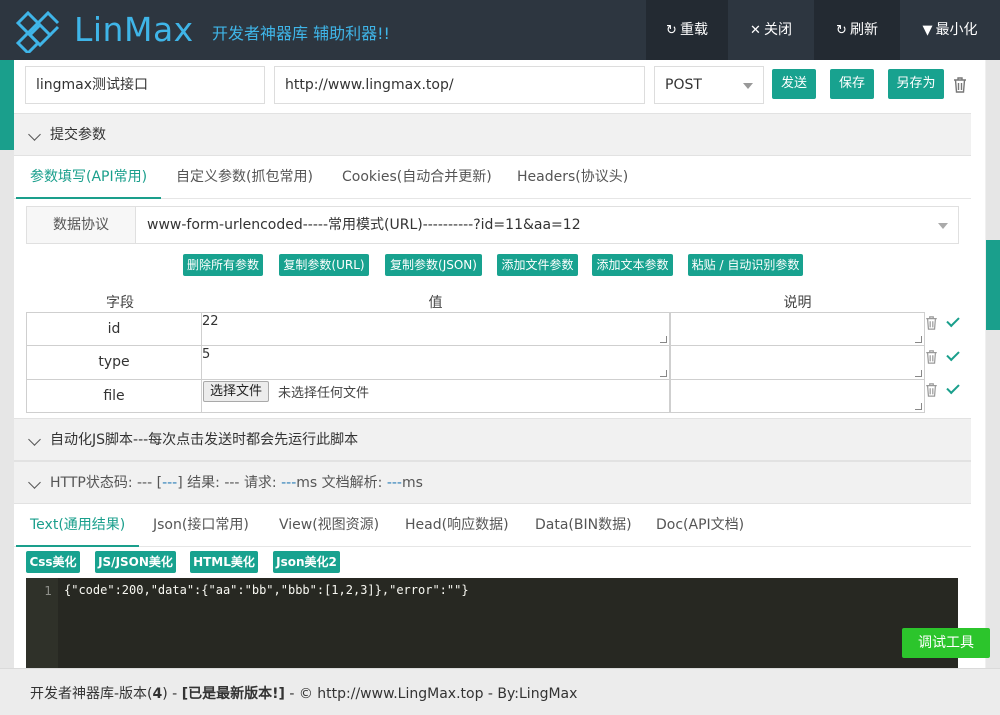 This screenshot has width=1000, height=715. What do you see at coordinates (500, 30) in the screenshot?
I see `top-bar: LinMax 开发者神器库 辅助利器!! ↻ 重载 ✕ 关闭 ↻ 刷新 ▼ 最小化` at bounding box center [500, 30].